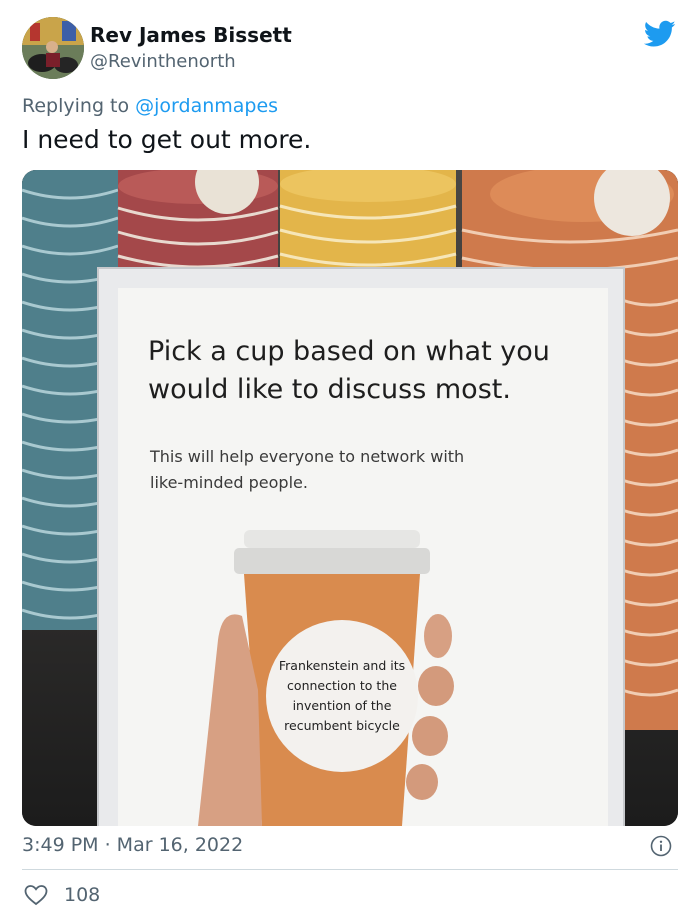  What do you see at coordinates (198, 225) in the screenshot?
I see `red-cup-stack` at bounding box center [198, 225].